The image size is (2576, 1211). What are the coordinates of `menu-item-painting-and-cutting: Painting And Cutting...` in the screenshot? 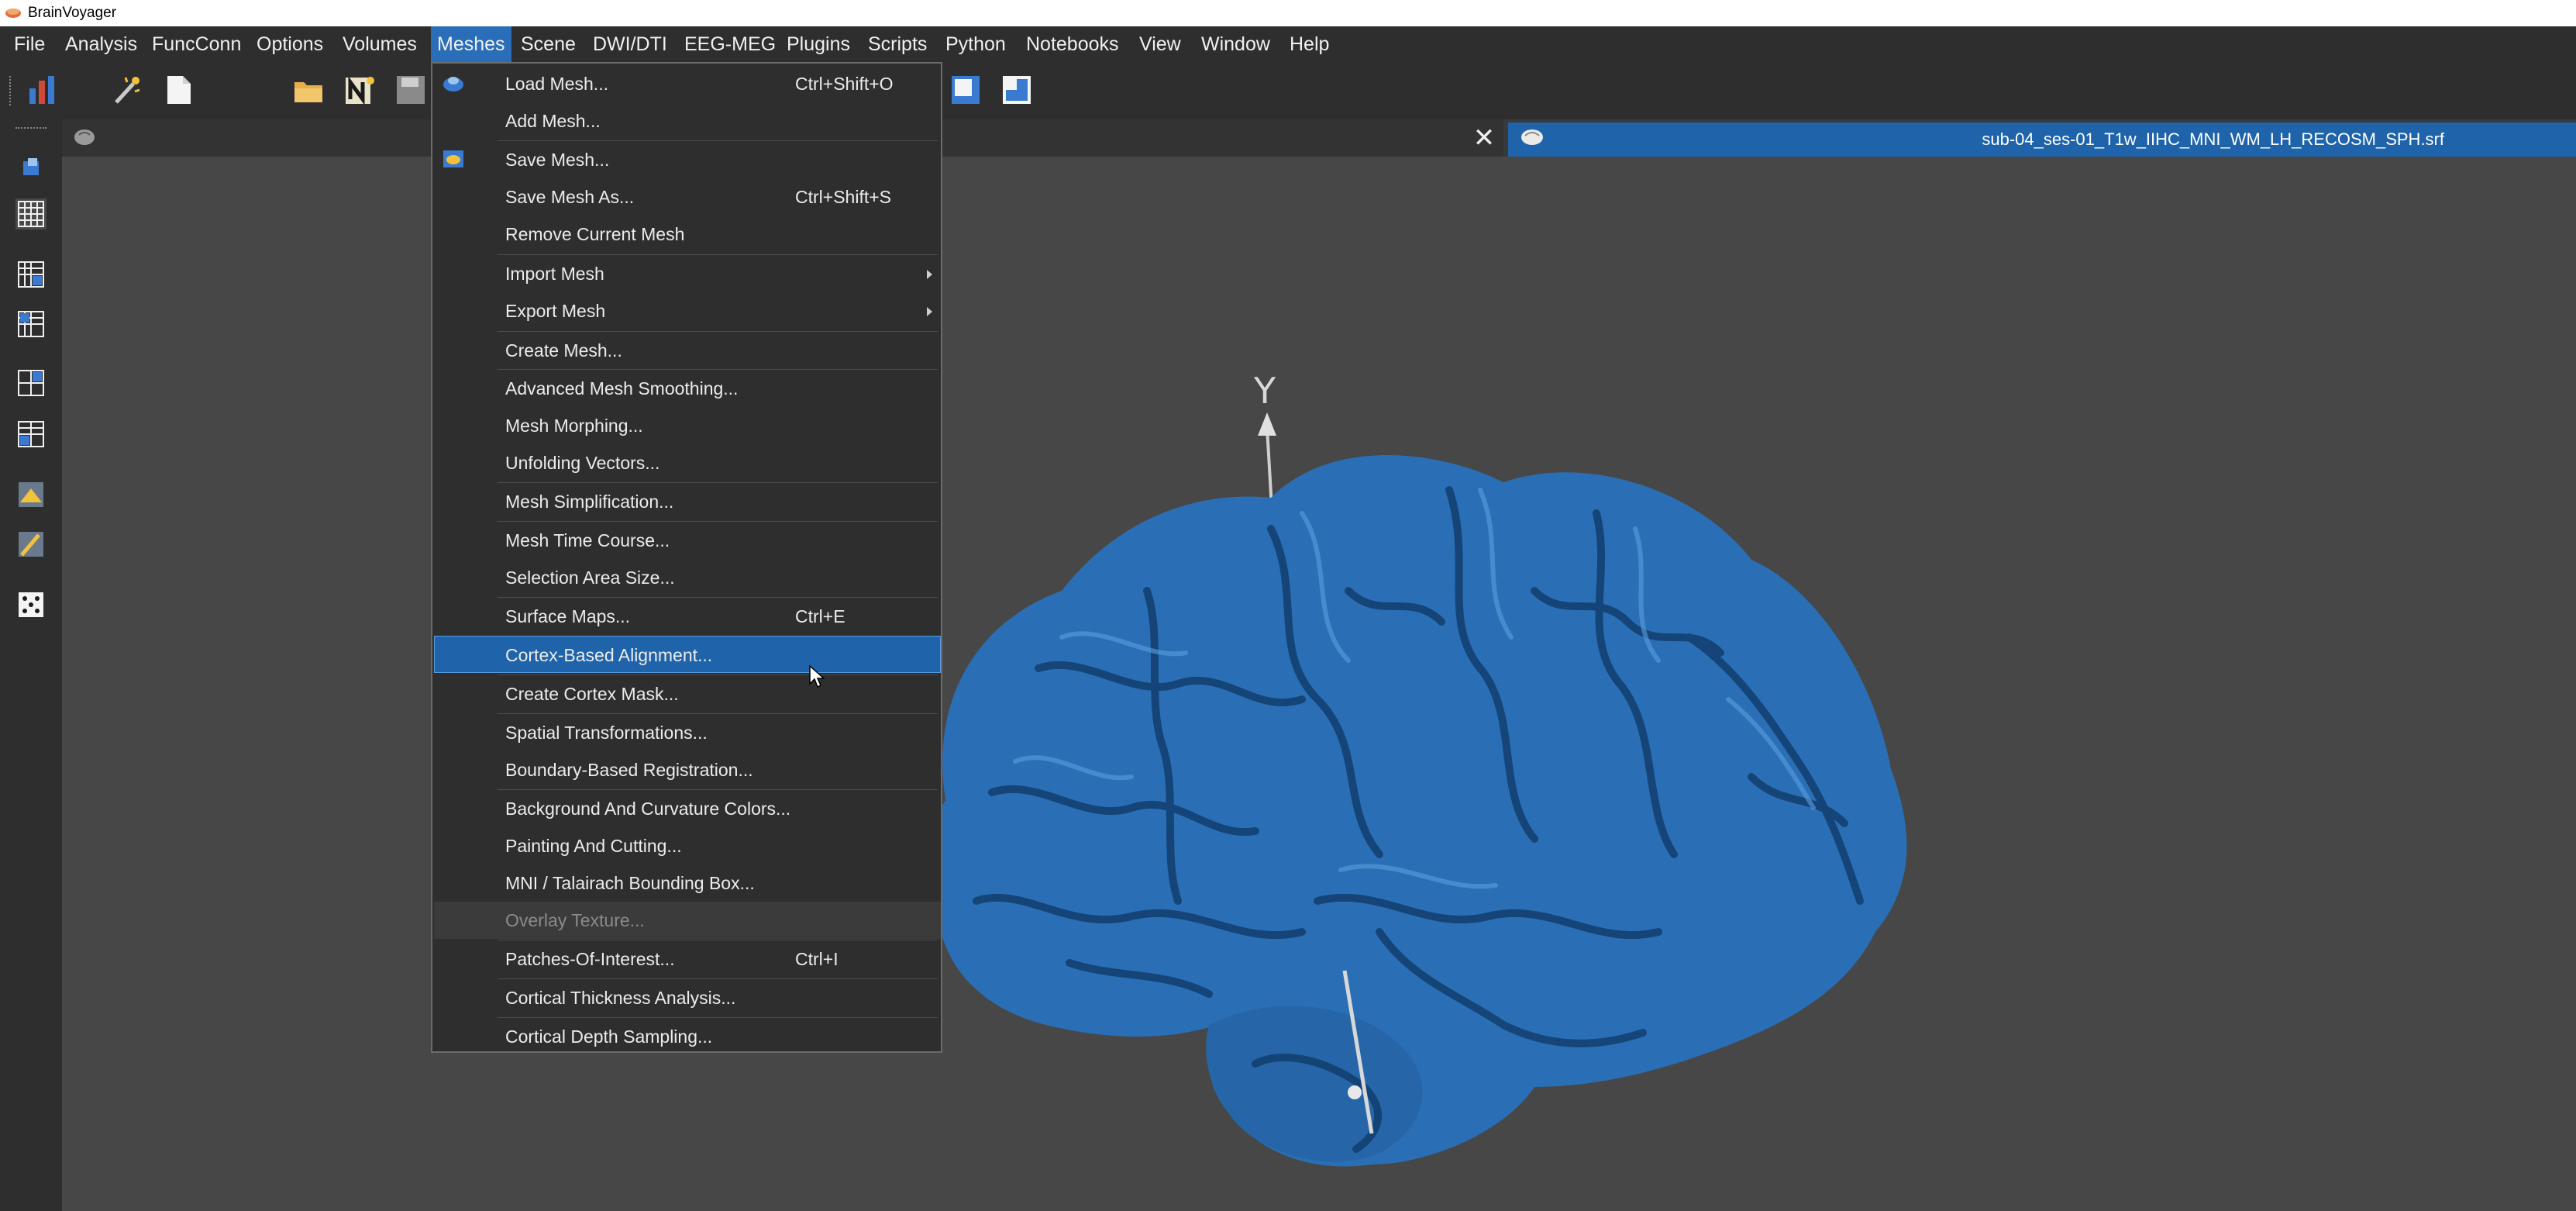 It's located at (687, 845).